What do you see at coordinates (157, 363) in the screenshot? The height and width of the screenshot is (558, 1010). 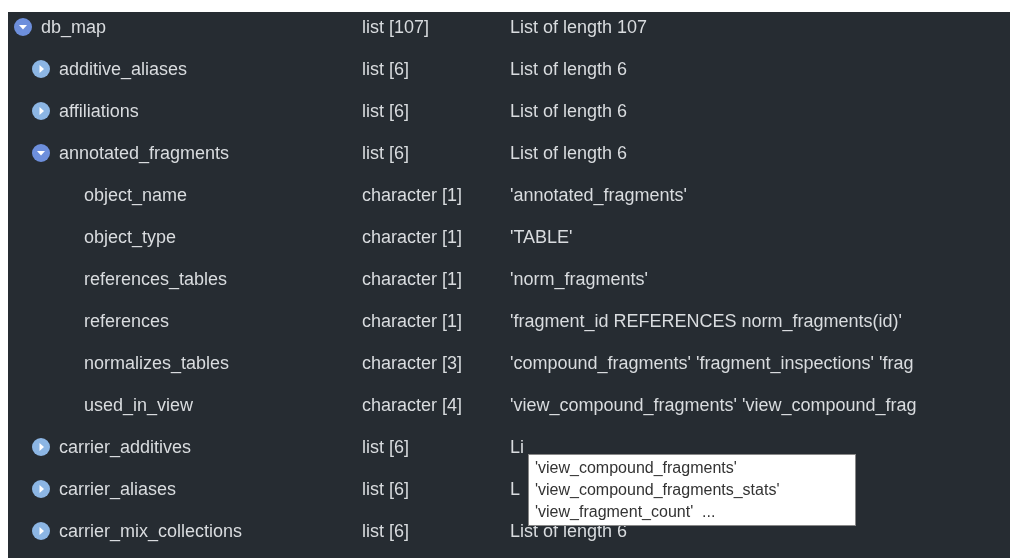 I see `variable-name: normalizes_tables` at bounding box center [157, 363].